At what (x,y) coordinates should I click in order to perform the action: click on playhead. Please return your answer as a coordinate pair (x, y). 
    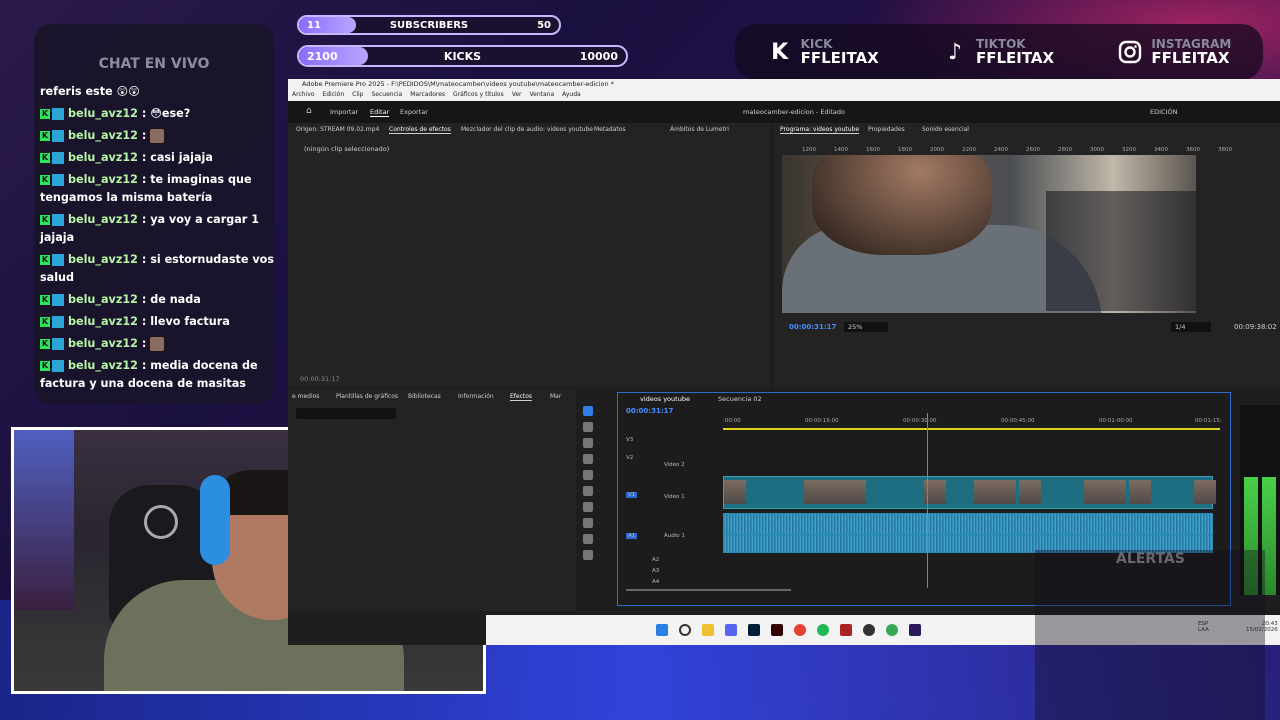
    Looking at the image, I should click on (927, 500).